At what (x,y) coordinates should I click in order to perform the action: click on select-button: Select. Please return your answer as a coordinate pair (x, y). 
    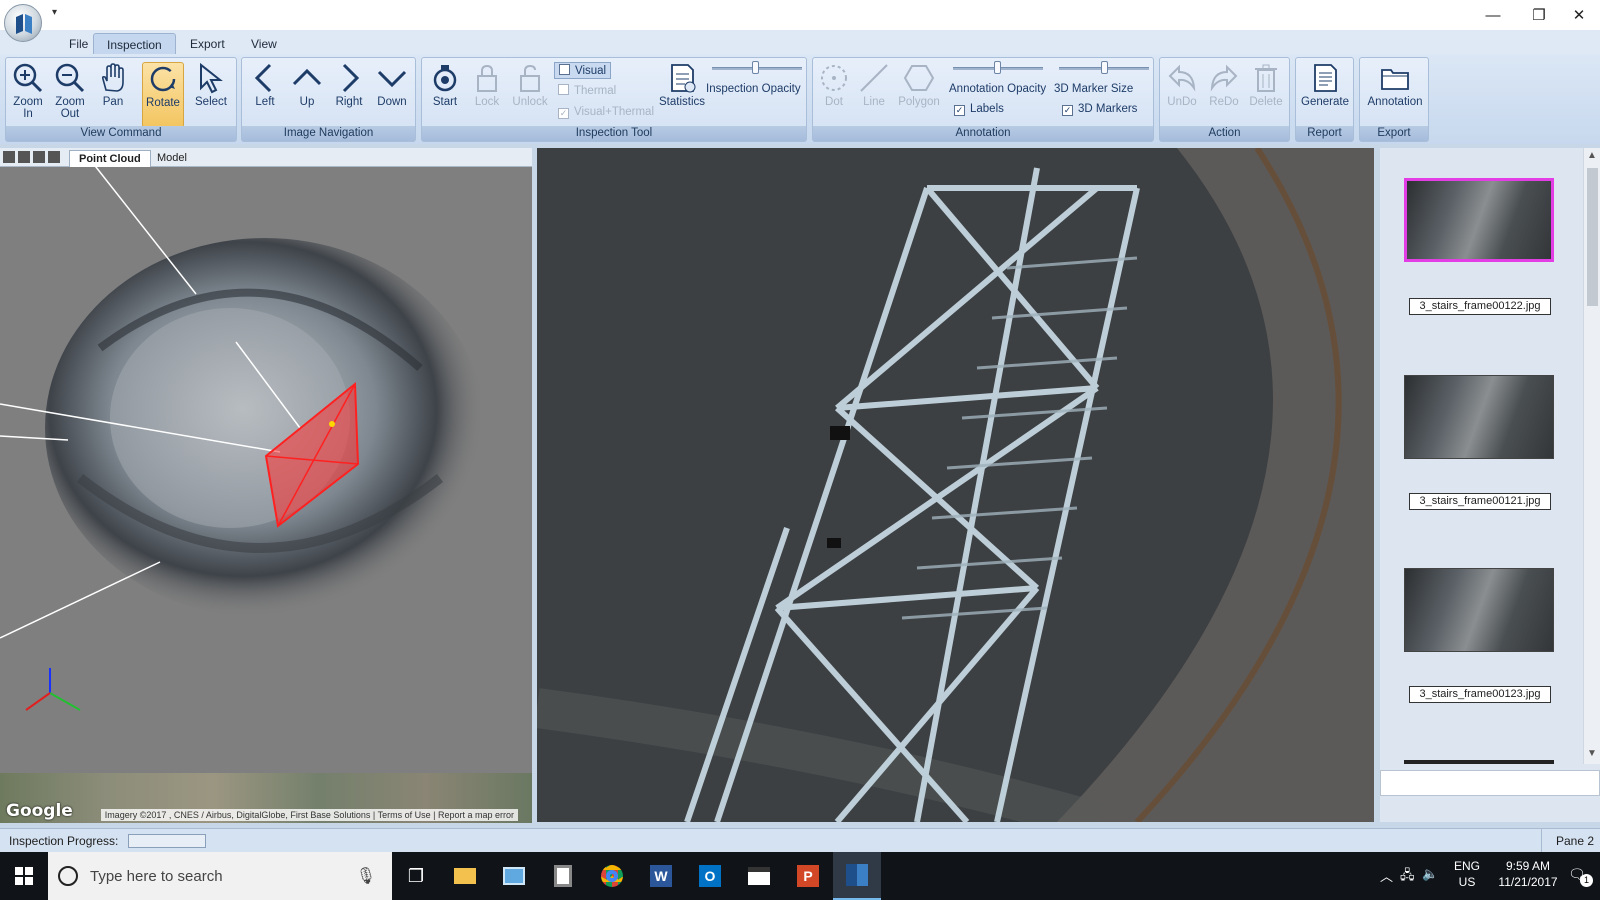
    Looking at the image, I should click on (211, 94).